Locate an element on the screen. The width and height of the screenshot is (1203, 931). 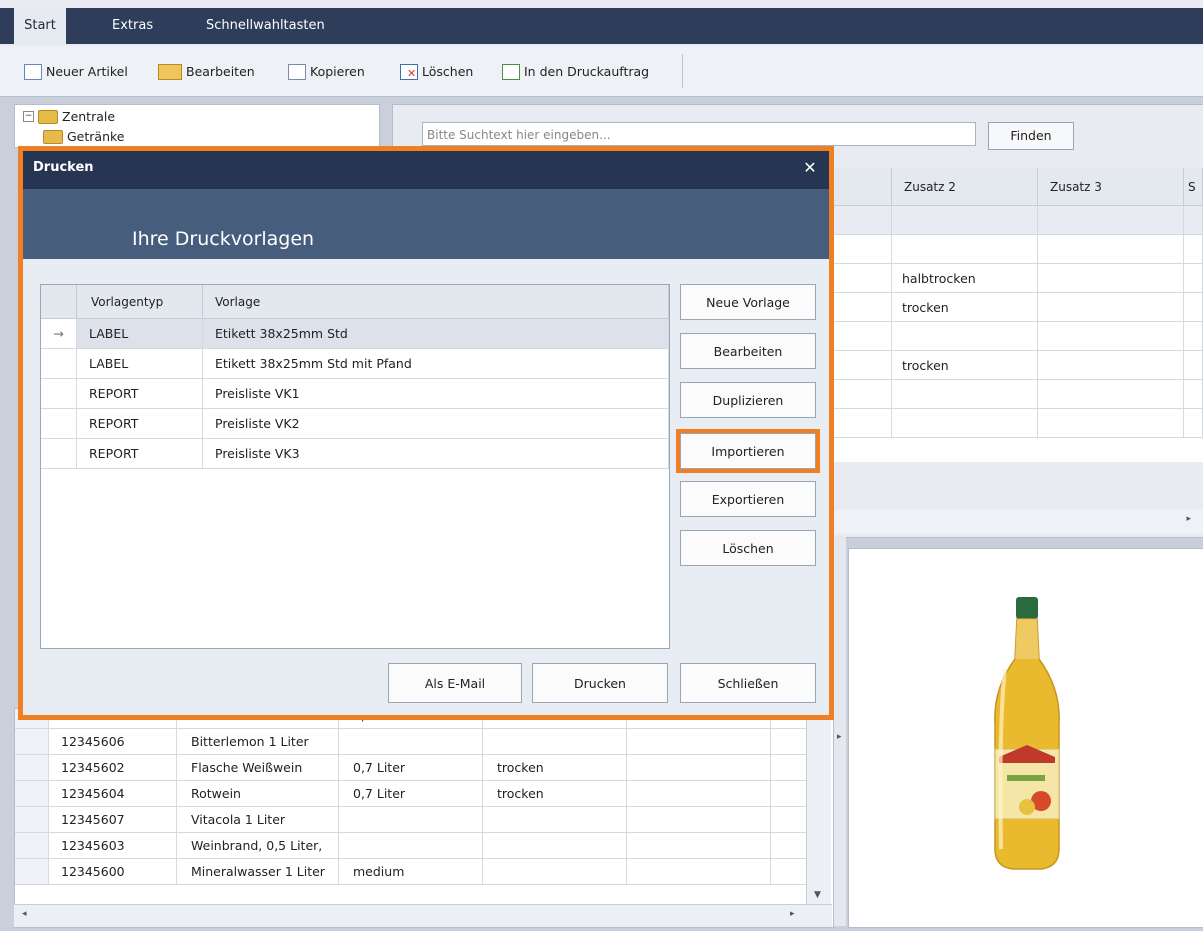
column-header-s: S is located at coordinates (1193, 187).